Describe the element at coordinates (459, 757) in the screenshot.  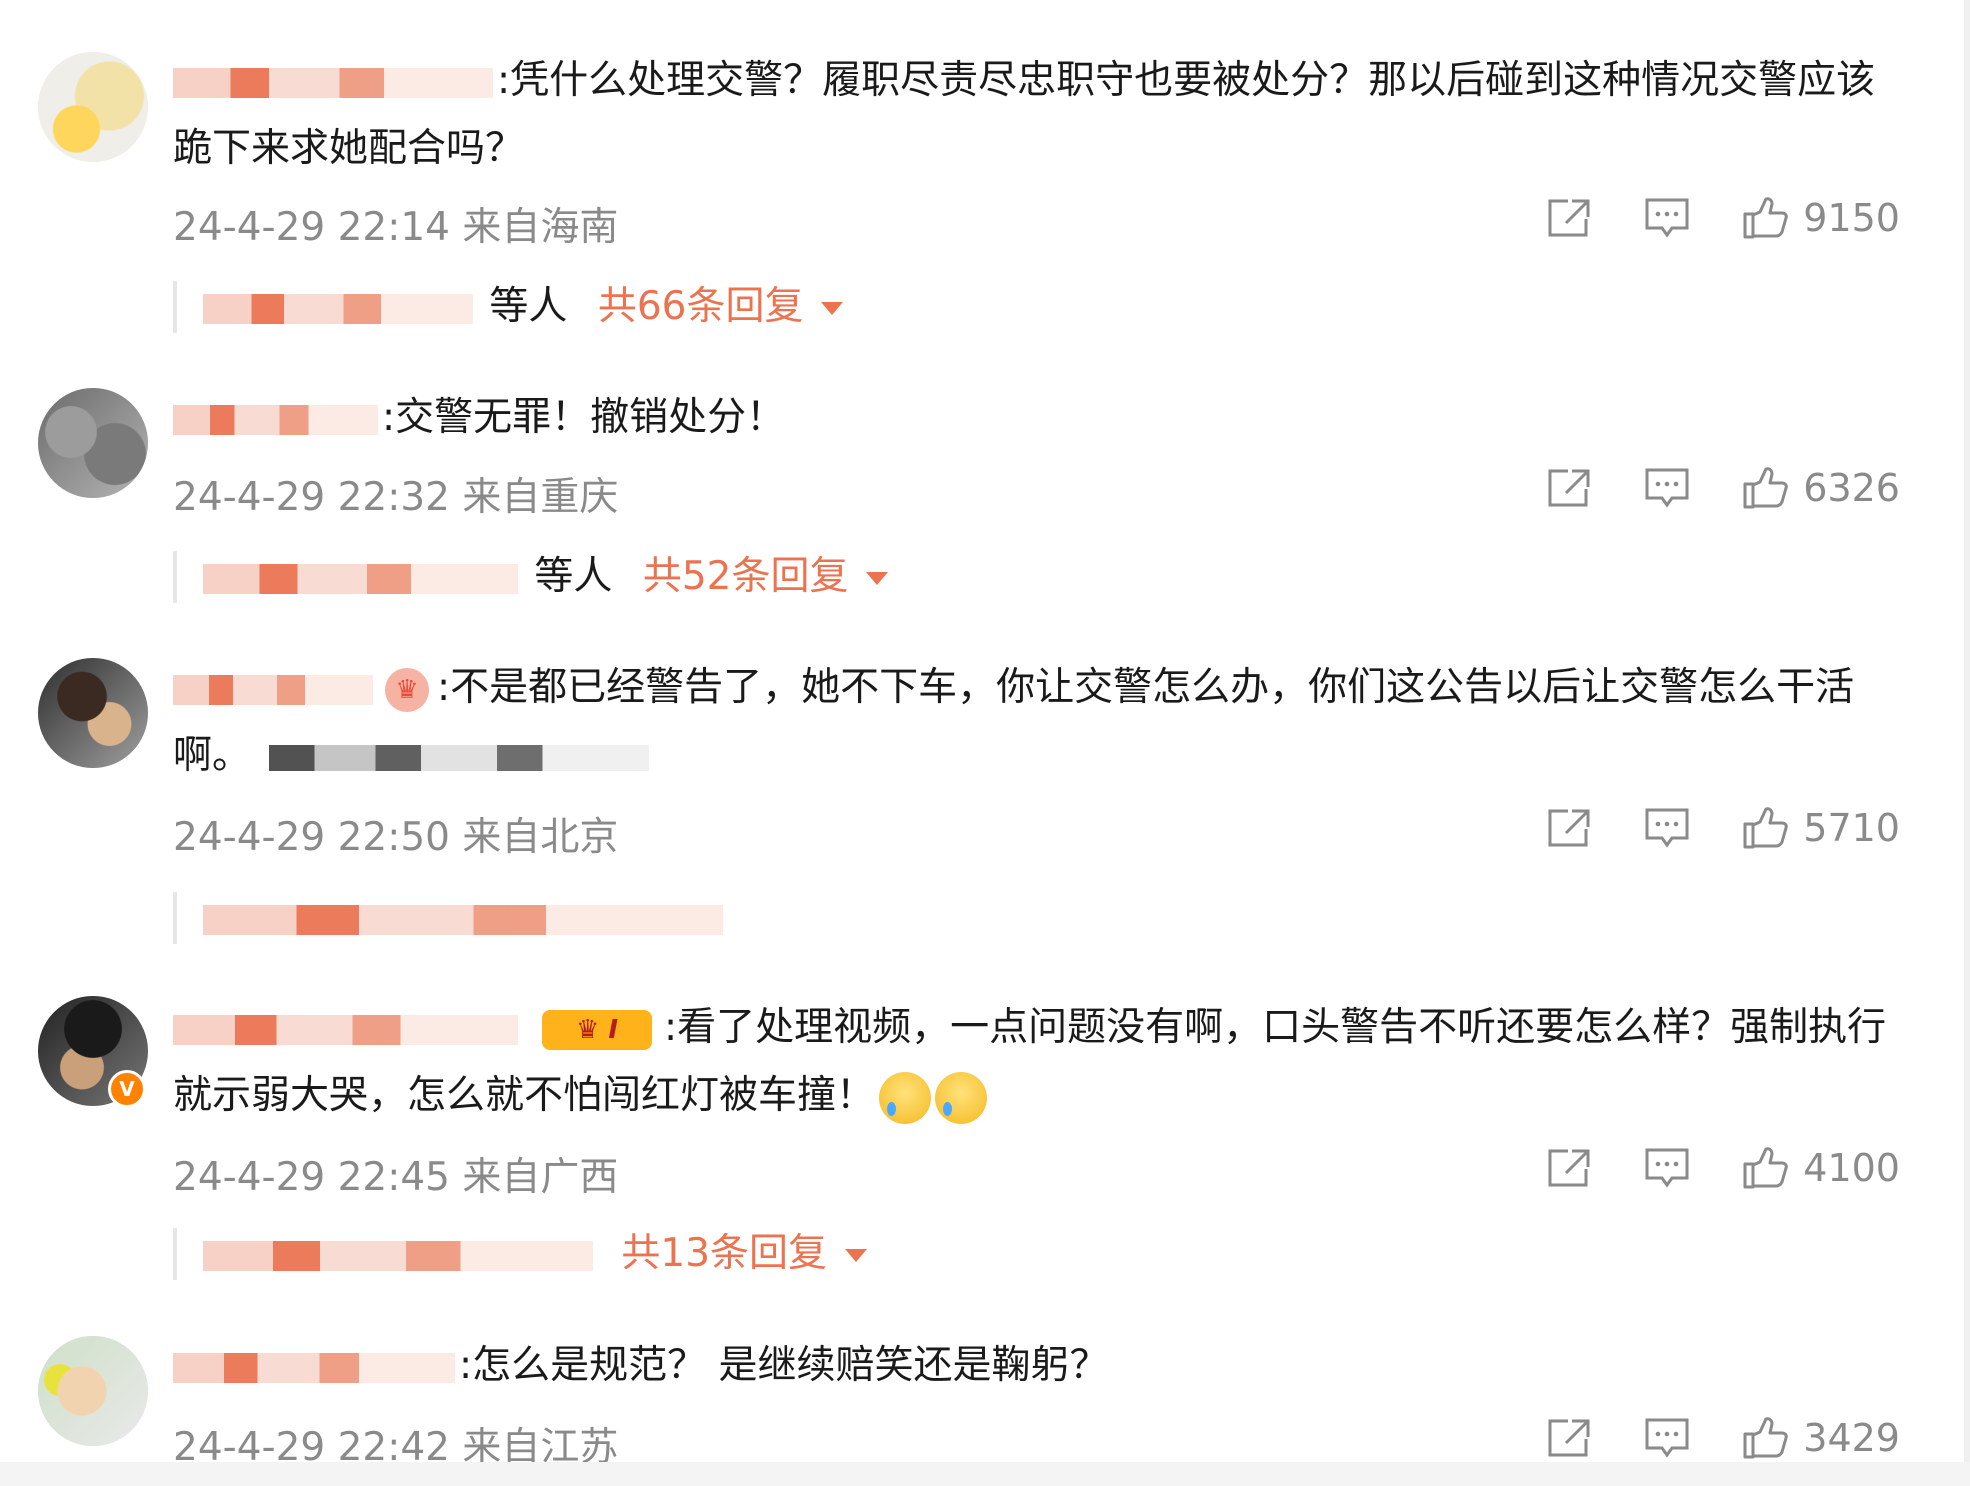
I see `redacted-content` at that location.